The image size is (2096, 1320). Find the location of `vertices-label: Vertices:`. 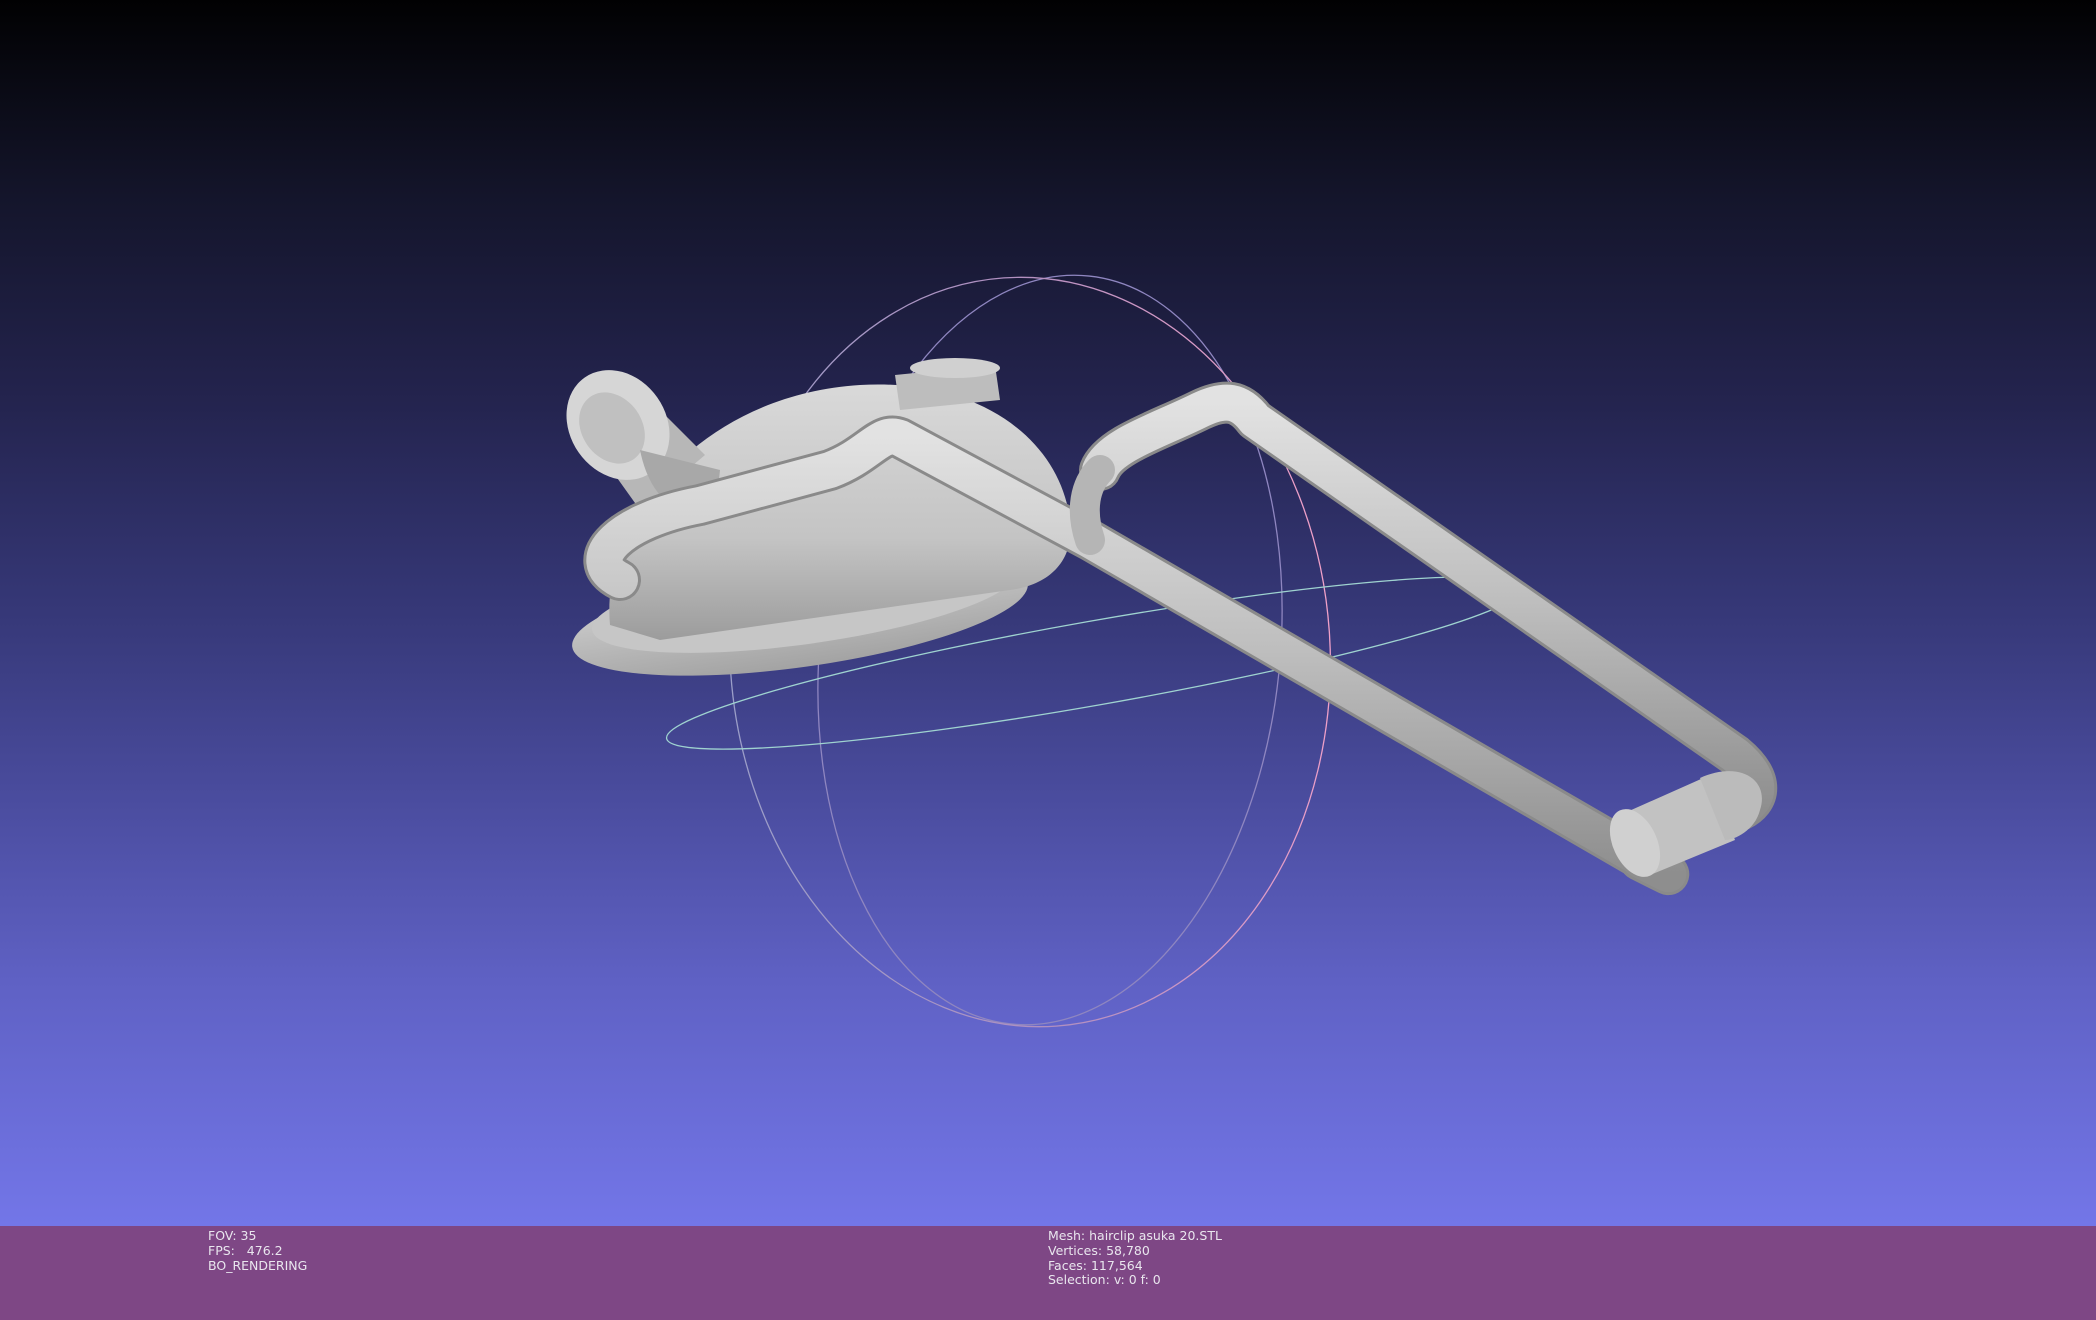

vertices-label: Vertices: is located at coordinates (1075, 1250).